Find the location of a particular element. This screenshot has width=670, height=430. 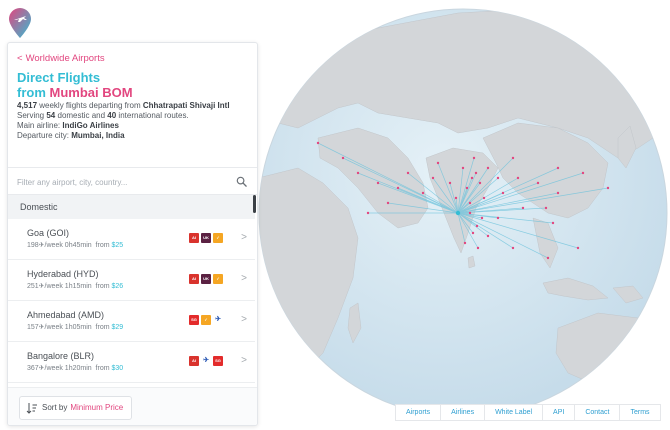

route-airlines: AI UK ✓ is located at coordinates (206, 279).